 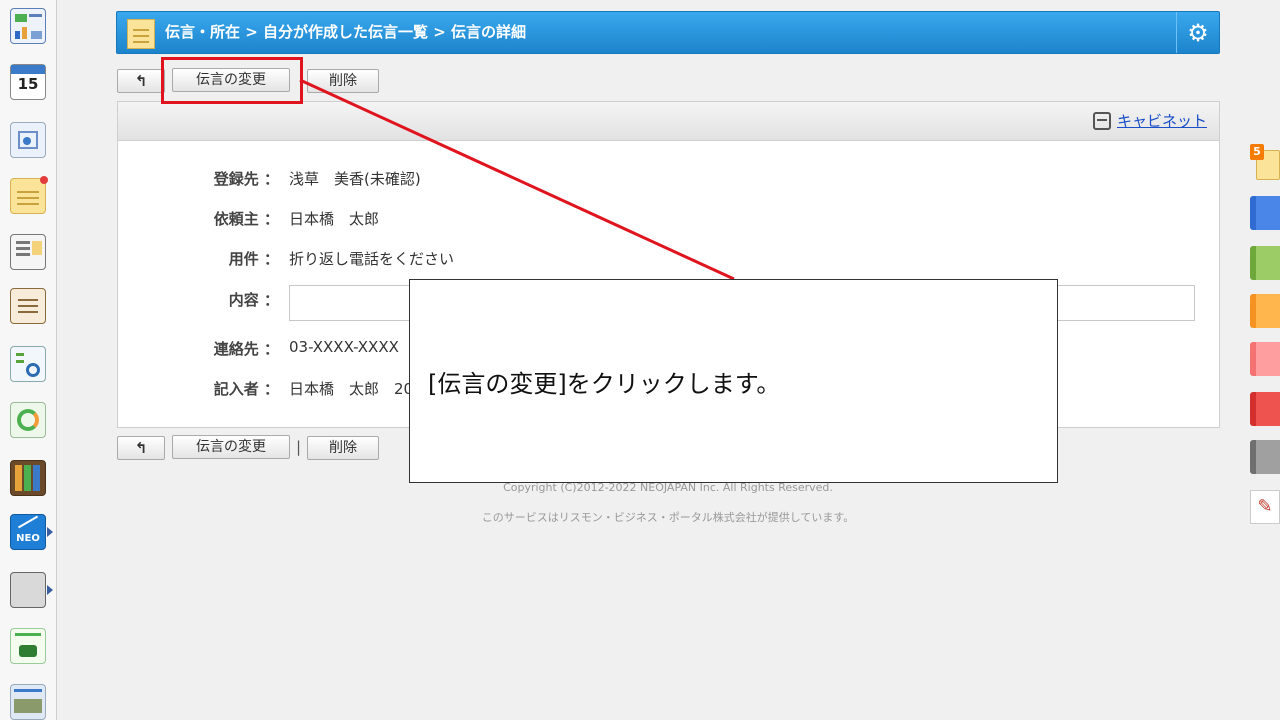 What do you see at coordinates (343, 448) in the screenshot?
I see `delete-button-bottom: 削除` at bounding box center [343, 448].